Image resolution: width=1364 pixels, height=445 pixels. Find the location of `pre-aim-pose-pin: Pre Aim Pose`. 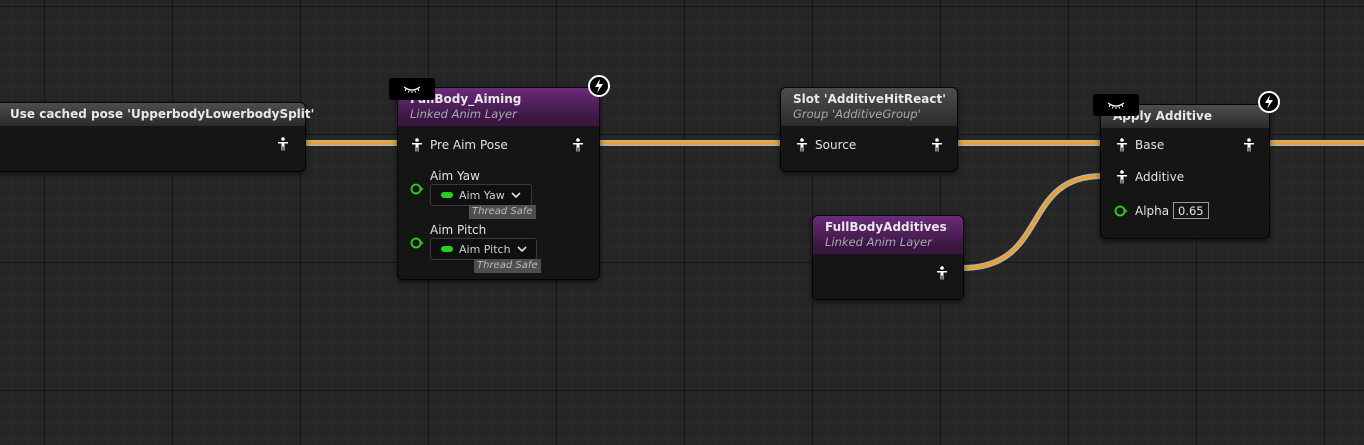

pre-aim-pose-pin: Pre Aim Pose is located at coordinates (459, 145).